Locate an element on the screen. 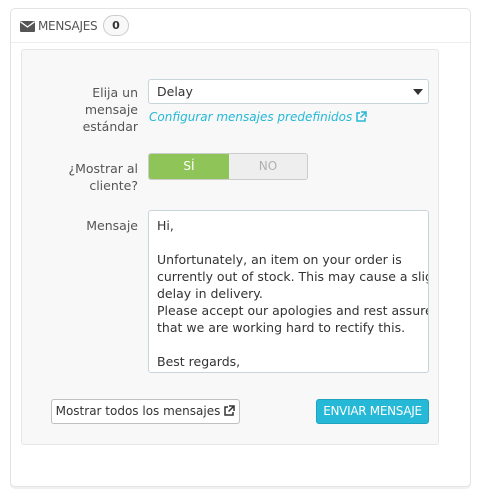  show-all-messages-button: Mostrar todos los mensajes is located at coordinates (145, 411).